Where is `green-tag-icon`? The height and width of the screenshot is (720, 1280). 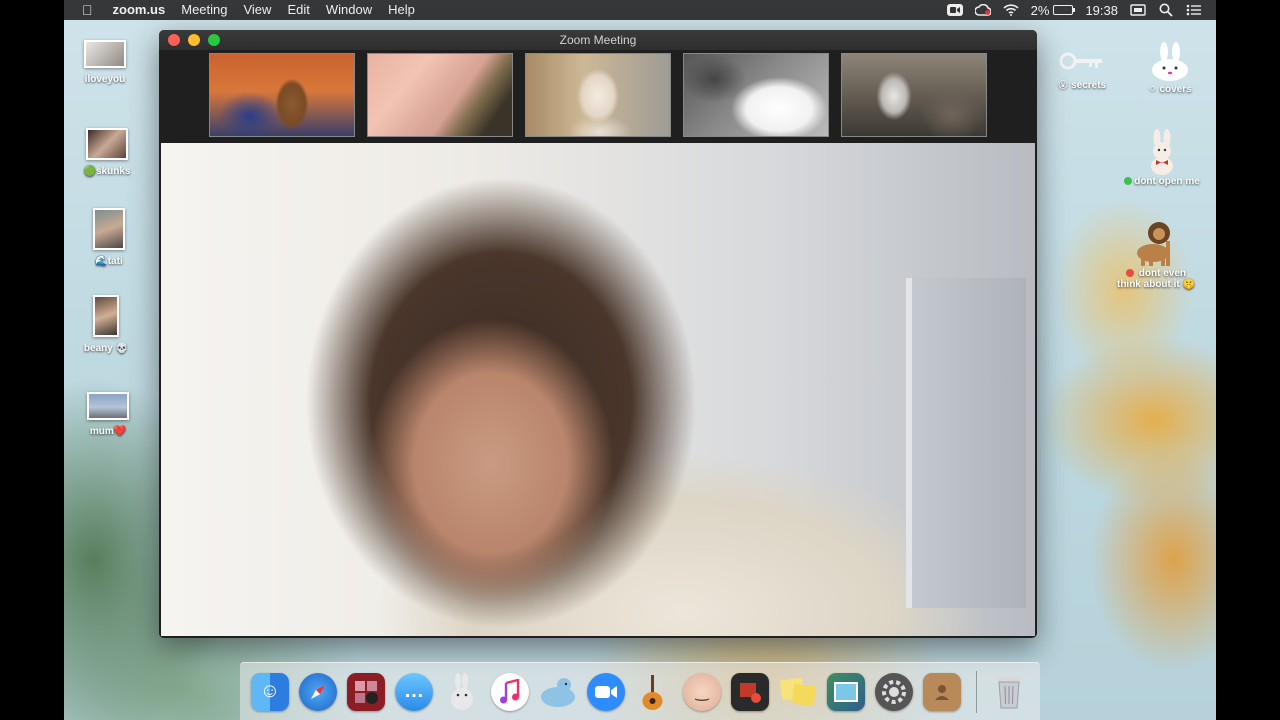 green-tag-icon is located at coordinates (1128, 181).